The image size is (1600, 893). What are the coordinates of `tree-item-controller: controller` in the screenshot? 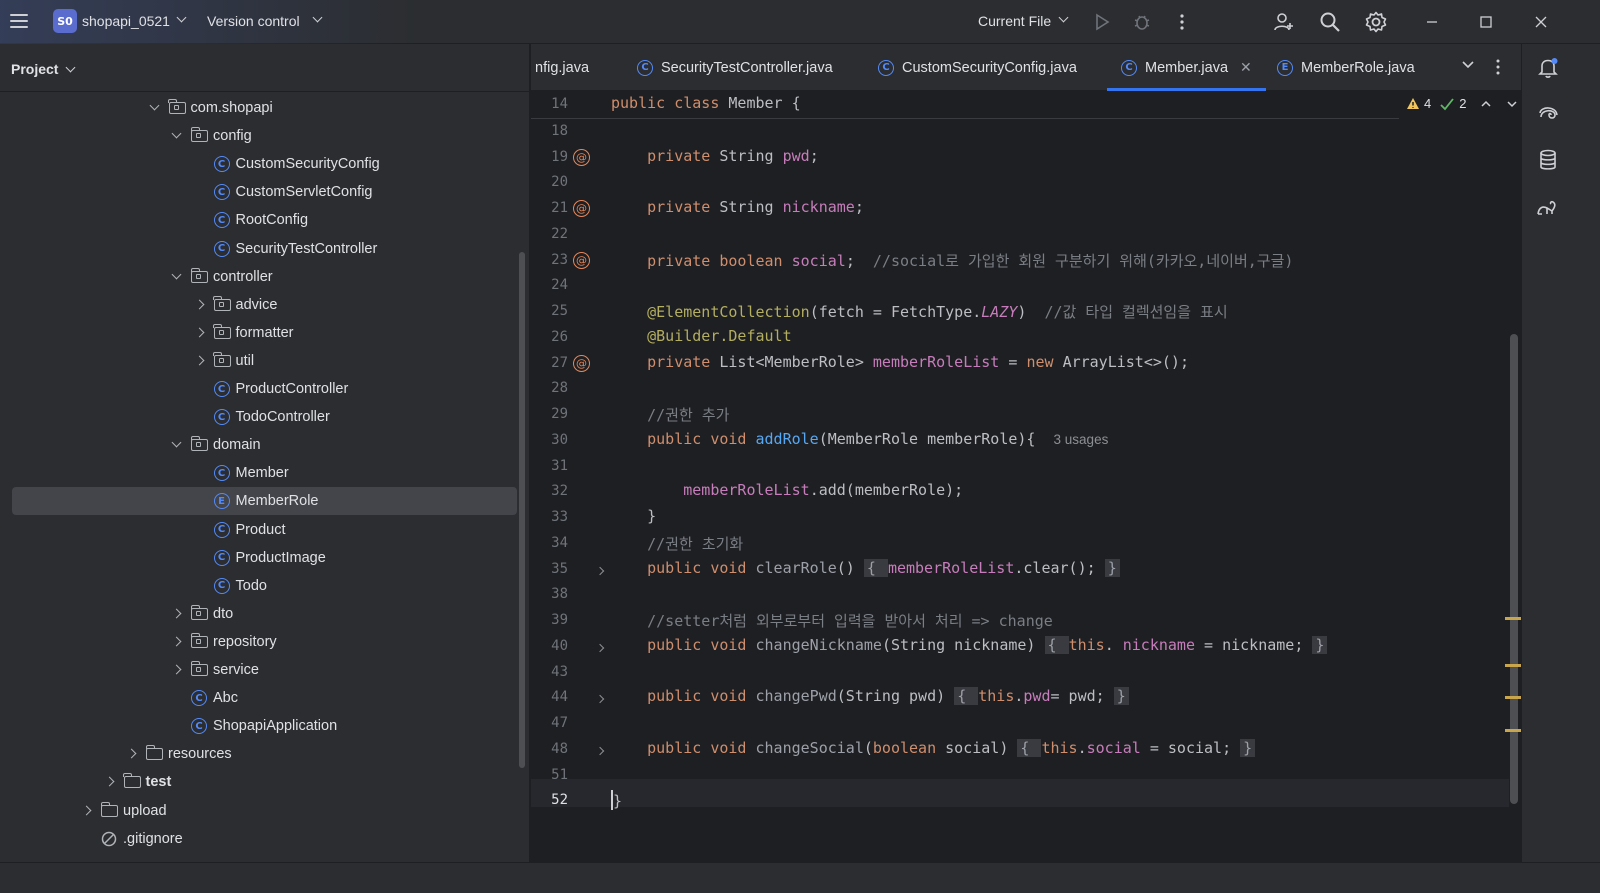 It's located at (260, 277).